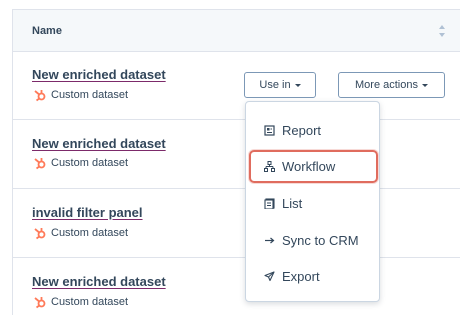  What do you see at coordinates (87, 212) in the screenshot?
I see `dataset-name-link: invalid filter panel` at bounding box center [87, 212].